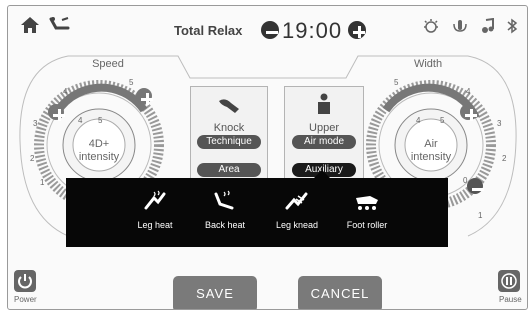 This screenshot has width=532, height=313. I want to click on speed-inner-5: 5, so click(100, 120).